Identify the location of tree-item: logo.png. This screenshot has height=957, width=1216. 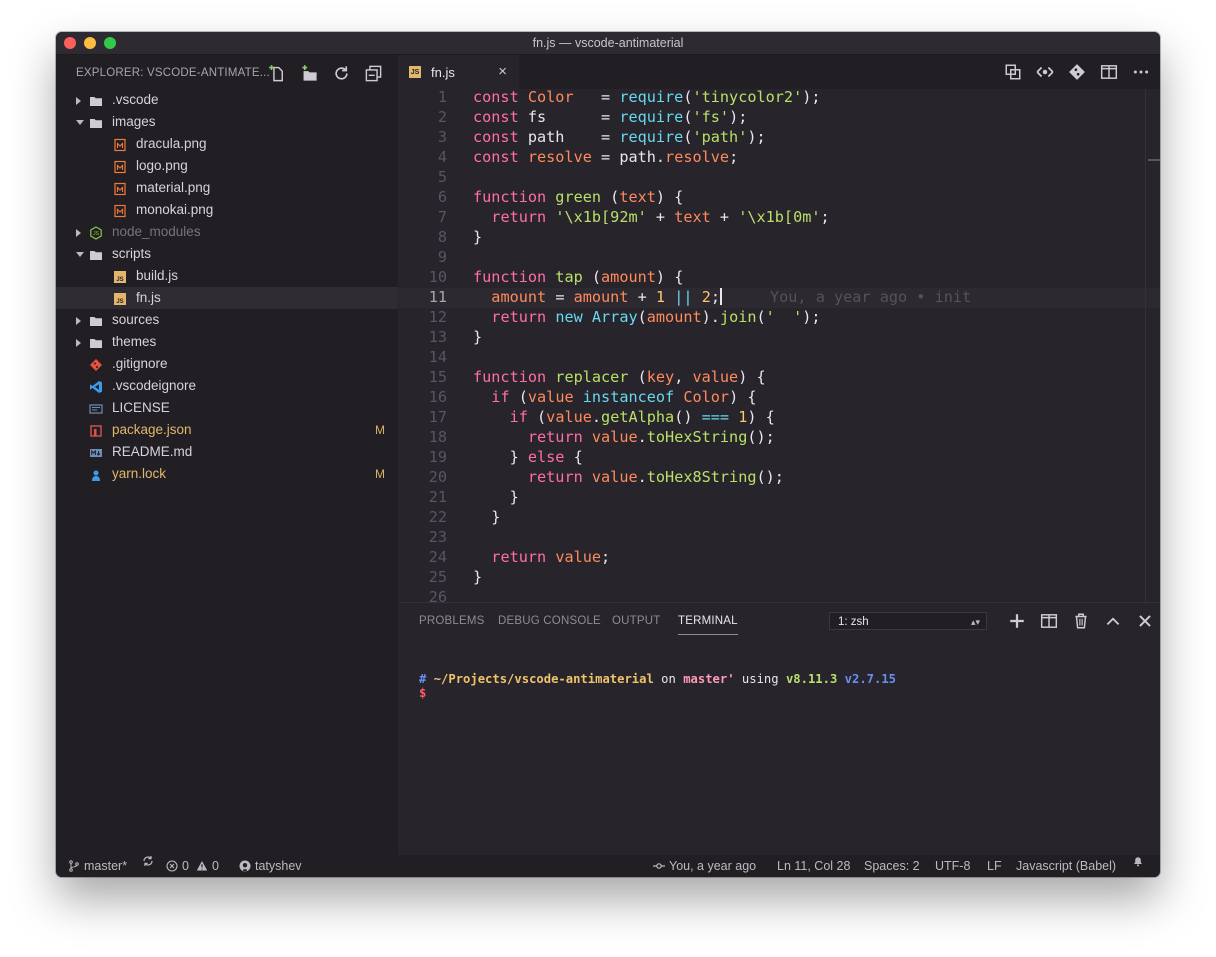
(227, 166).